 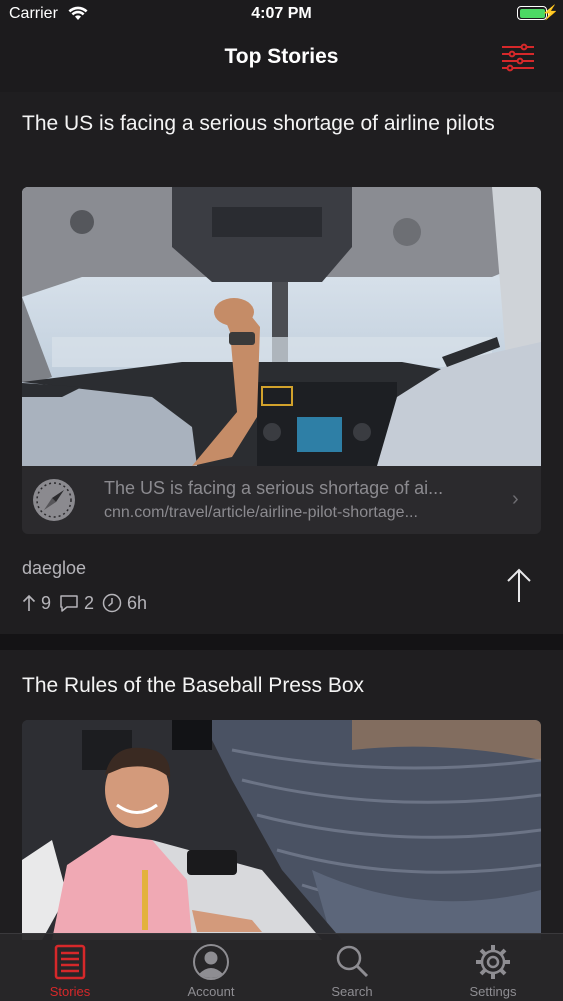 What do you see at coordinates (281, 56) in the screenshot?
I see `page-title: Top Stories` at bounding box center [281, 56].